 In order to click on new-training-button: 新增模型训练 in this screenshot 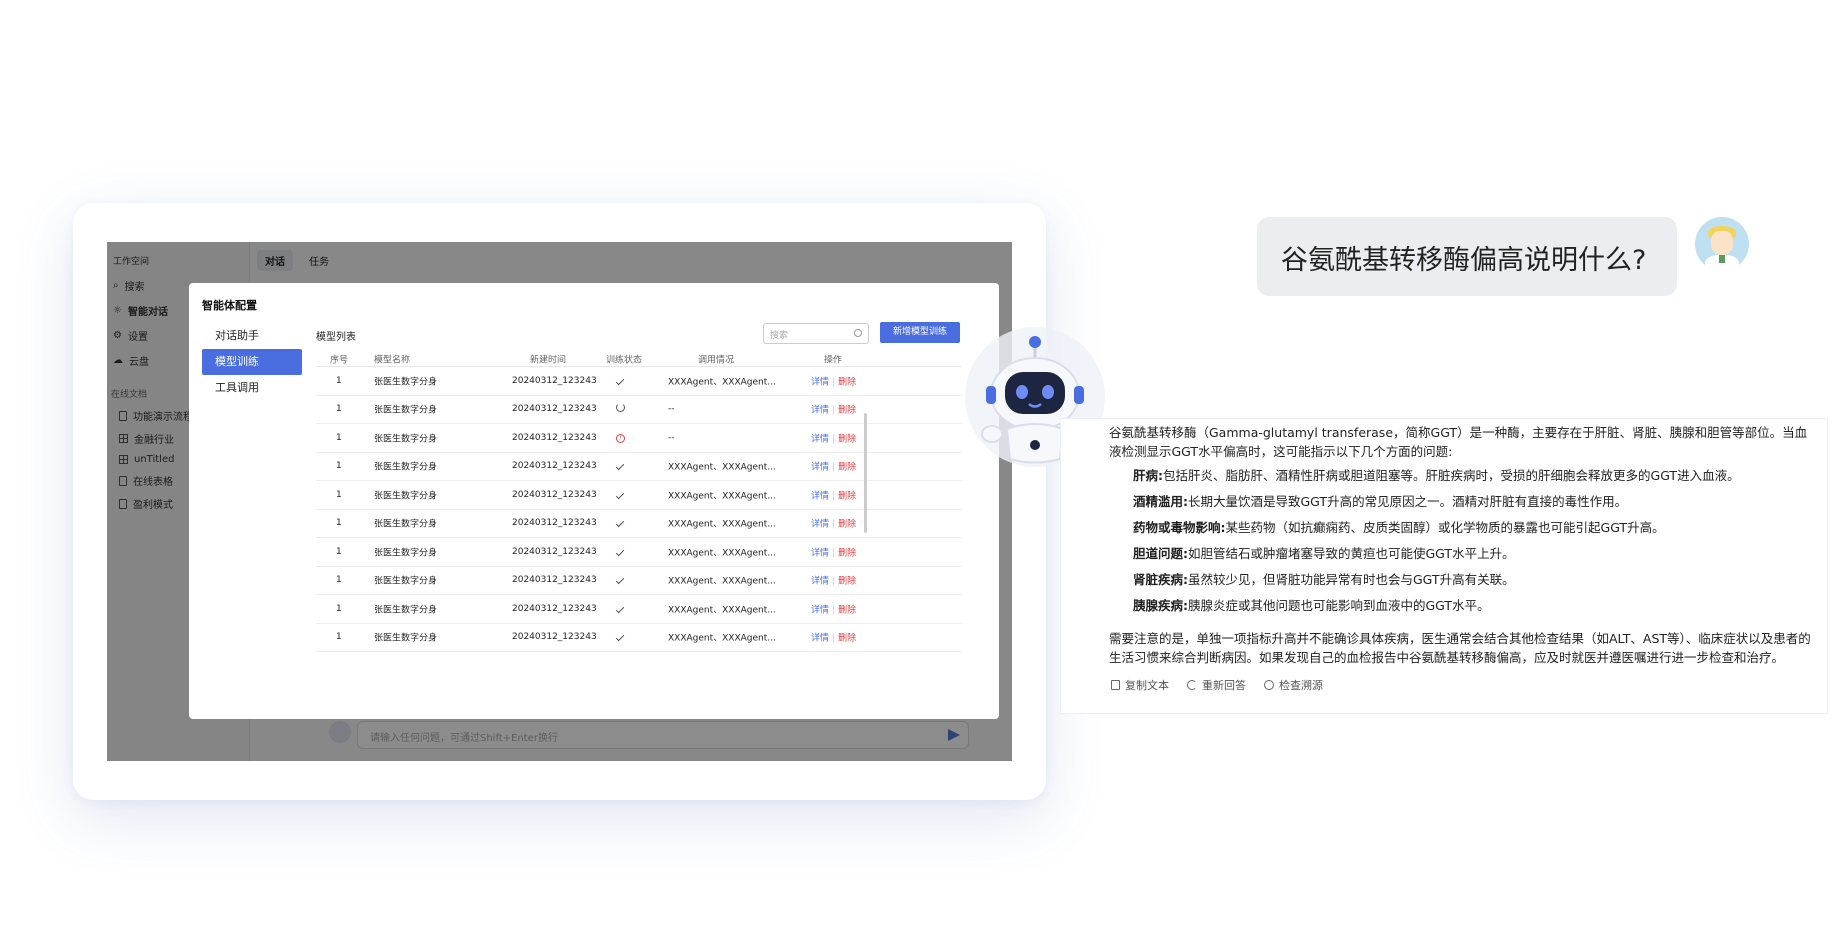, I will do `click(920, 332)`.